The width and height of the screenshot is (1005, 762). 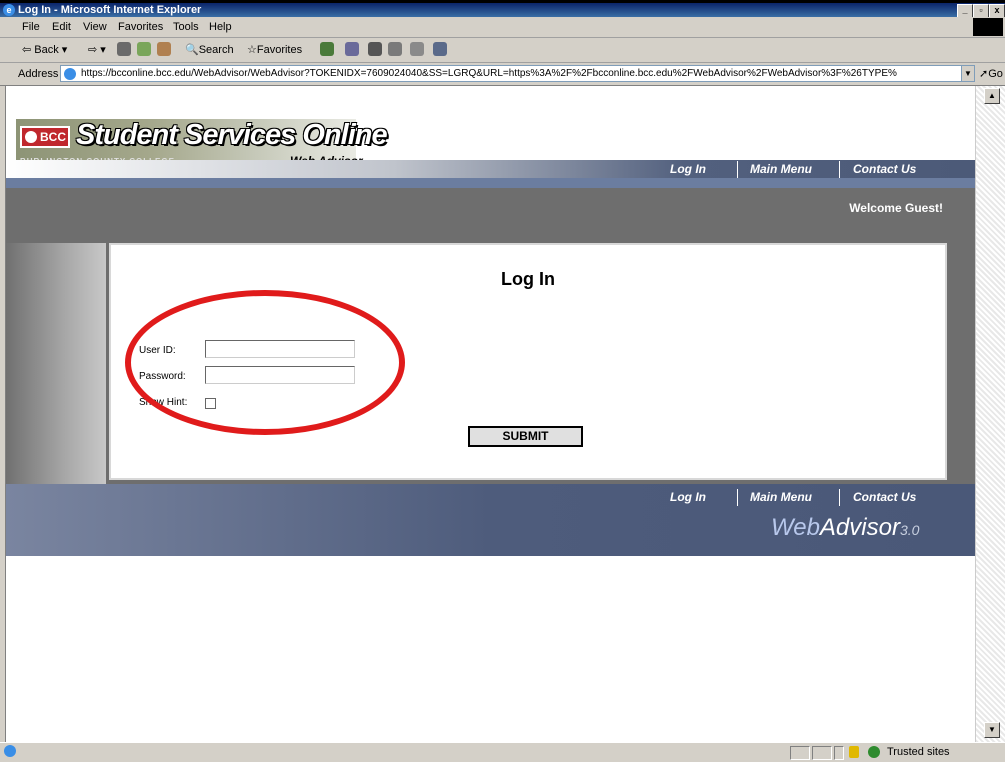 I want to click on mail-icon, so click(x=352, y=49).